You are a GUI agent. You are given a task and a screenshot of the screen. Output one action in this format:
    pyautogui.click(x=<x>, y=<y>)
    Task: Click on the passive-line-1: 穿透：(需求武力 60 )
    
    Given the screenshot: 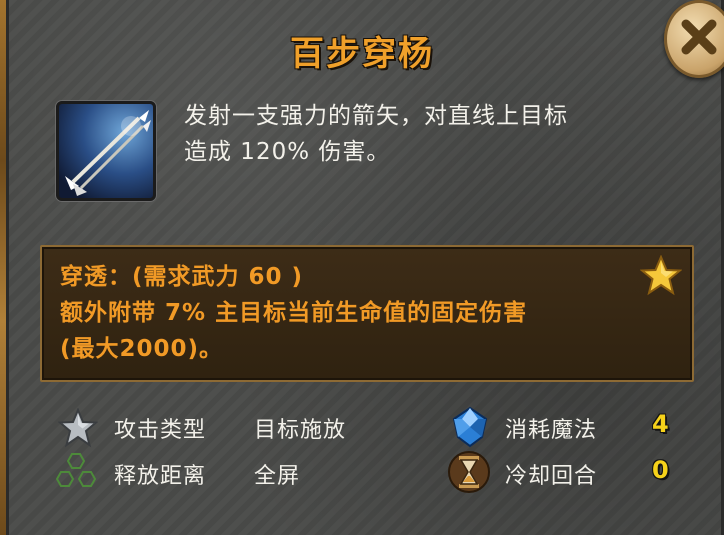 What is the action you would take?
    pyautogui.click(x=182, y=277)
    